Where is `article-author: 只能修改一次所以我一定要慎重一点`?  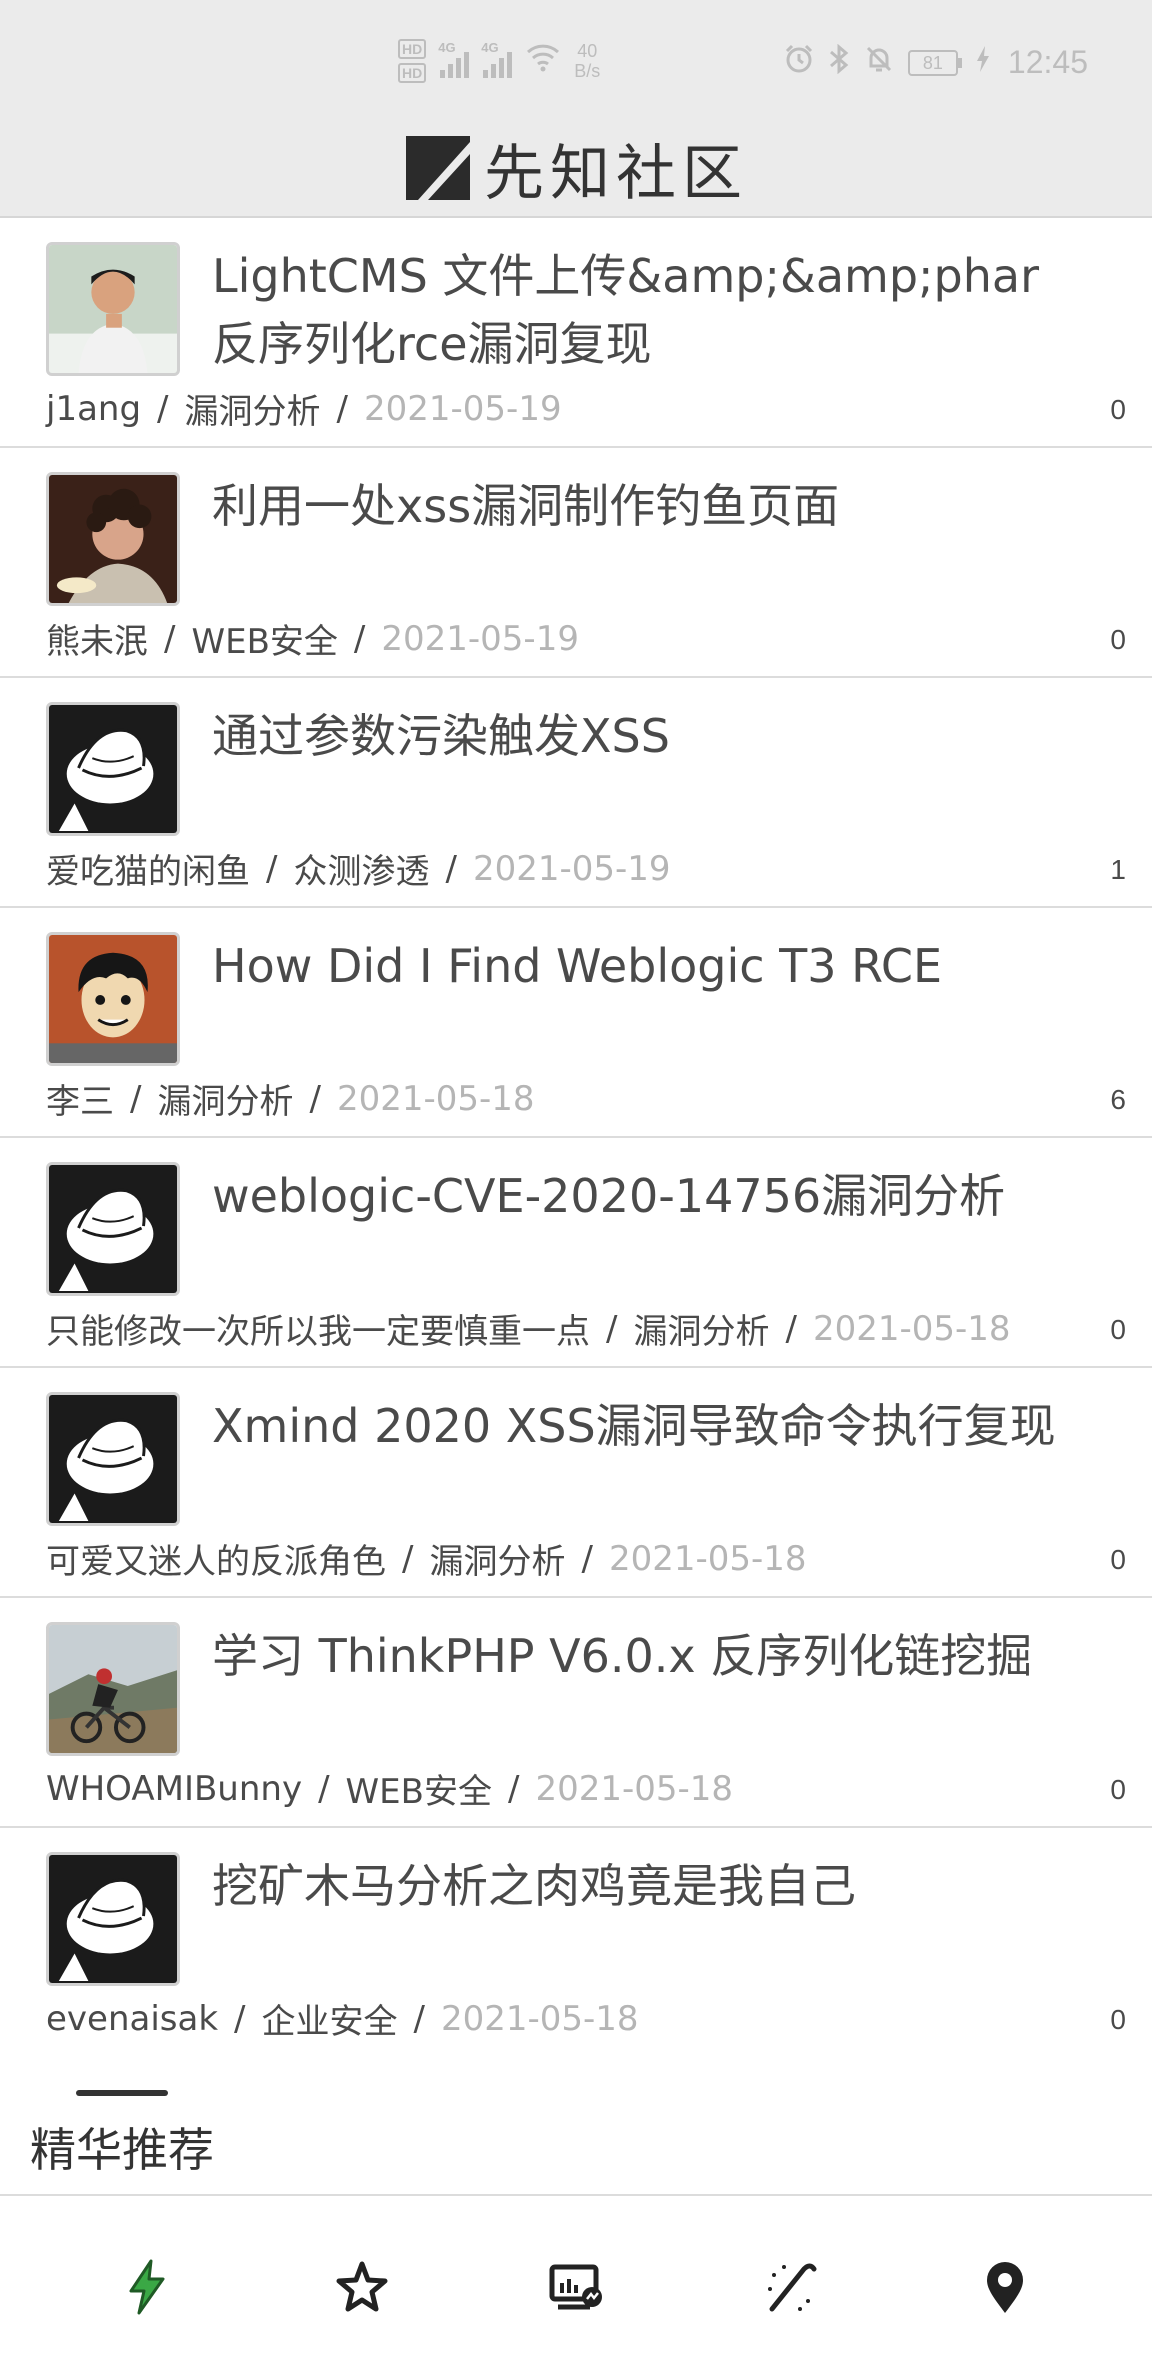
article-author: 只能修改一次所以我一定要慎重一点 is located at coordinates (318, 1328).